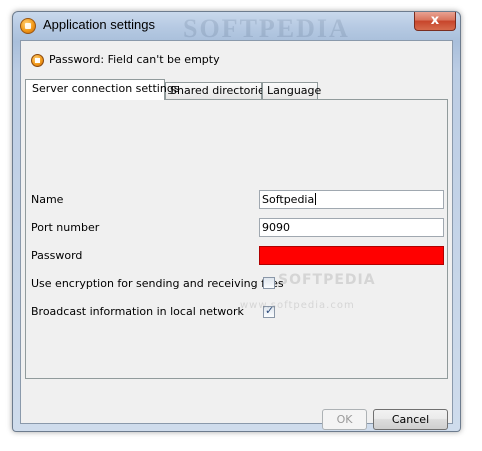 The height and width of the screenshot is (451, 482). What do you see at coordinates (137, 311) in the screenshot?
I see `broadcast-label: Broadcast information in local network` at bounding box center [137, 311].